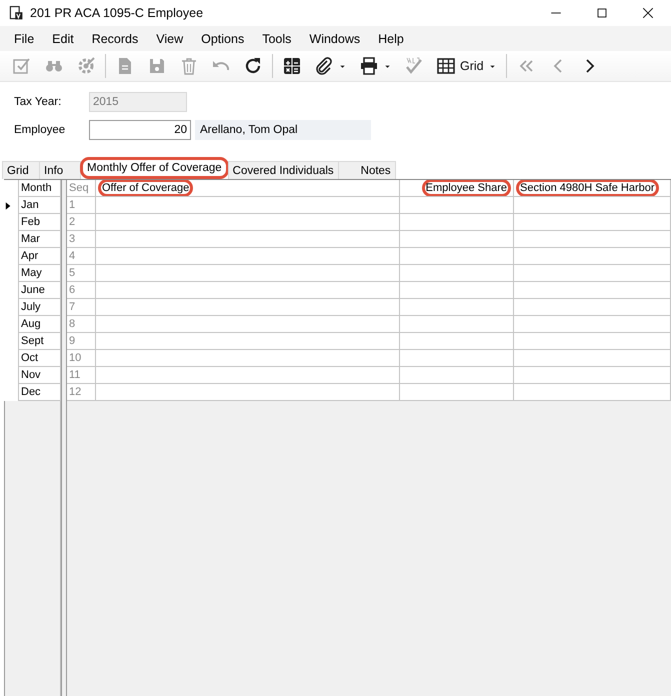 Image resolution: width=671 pixels, height=696 pixels. What do you see at coordinates (81, 273) in the screenshot?
I see `table-cell: 5` at bounding box center [81, 273].